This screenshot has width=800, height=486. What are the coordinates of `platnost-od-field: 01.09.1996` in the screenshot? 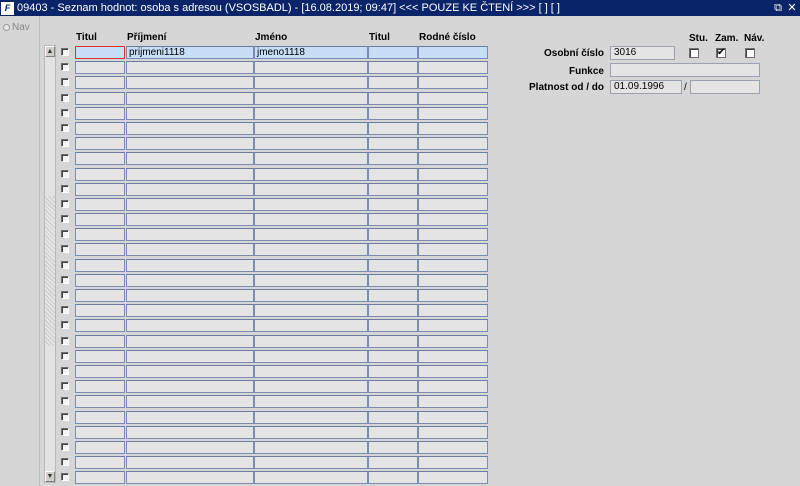 It's located at (646, 87).